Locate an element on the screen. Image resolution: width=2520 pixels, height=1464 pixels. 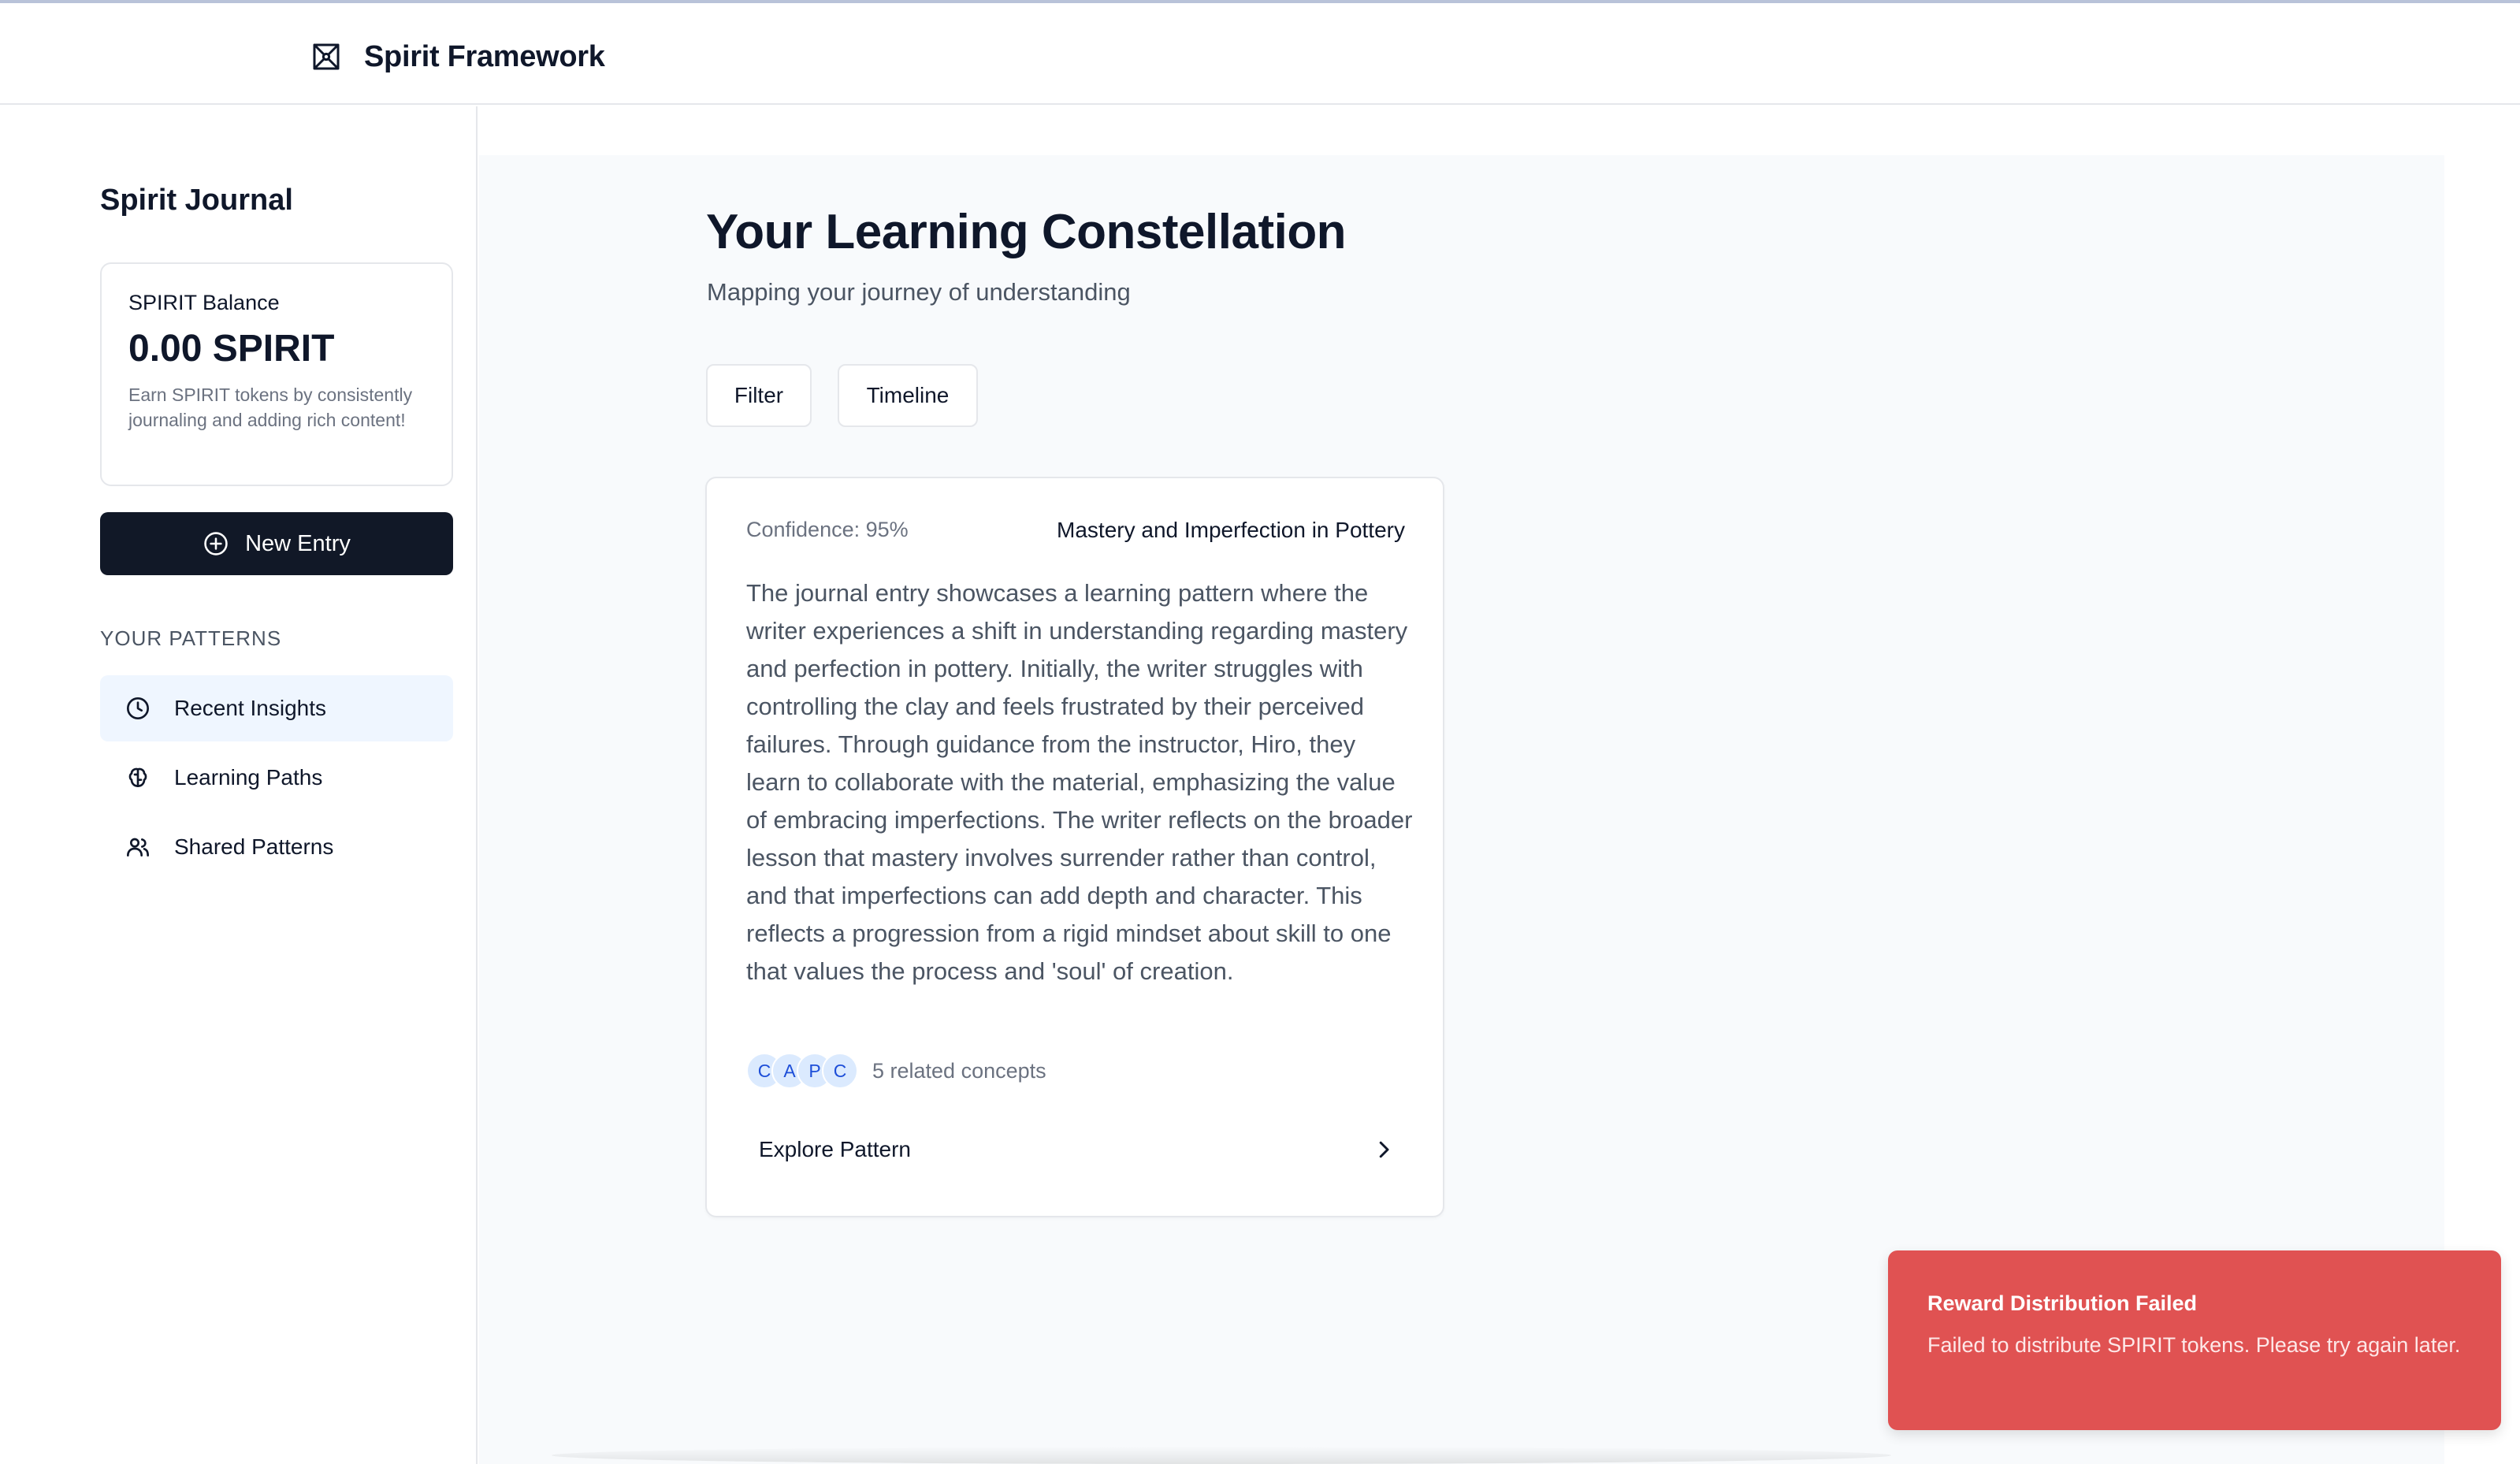
sidebar-item-label: Recent Insights is located at coordinates (250, 708).